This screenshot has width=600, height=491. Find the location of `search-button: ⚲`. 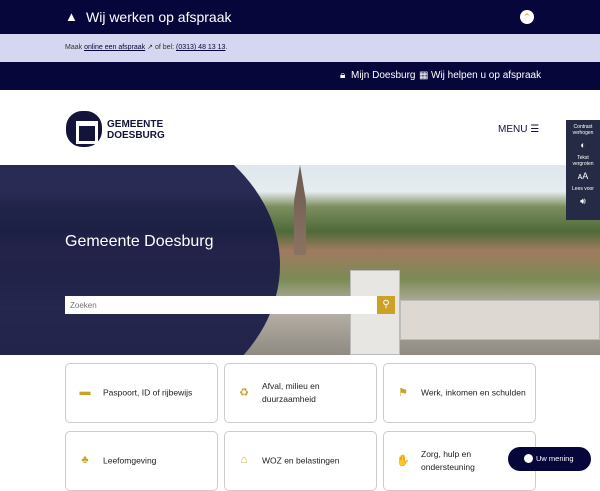

search-button: ⚲ is located at coordinates (386, 305).